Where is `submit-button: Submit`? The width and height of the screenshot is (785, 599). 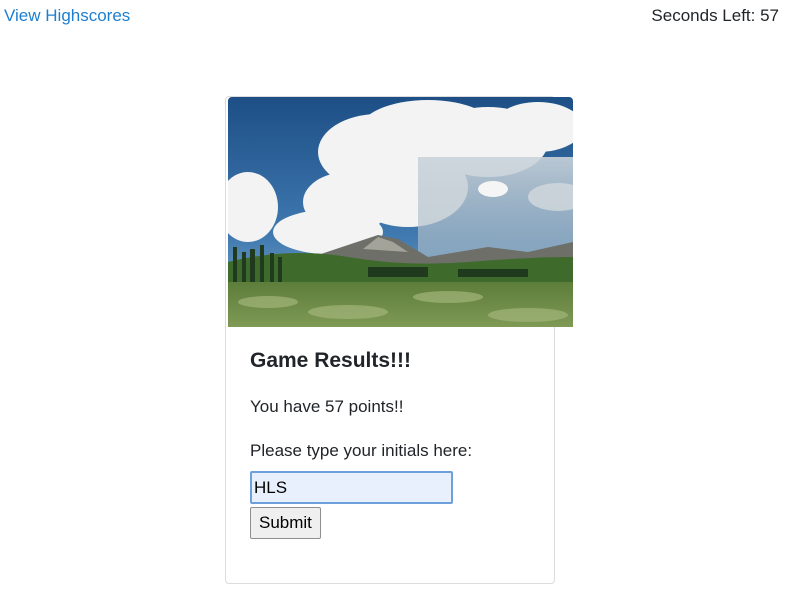
submit-button: Submit is located at coordinates (285, 523).